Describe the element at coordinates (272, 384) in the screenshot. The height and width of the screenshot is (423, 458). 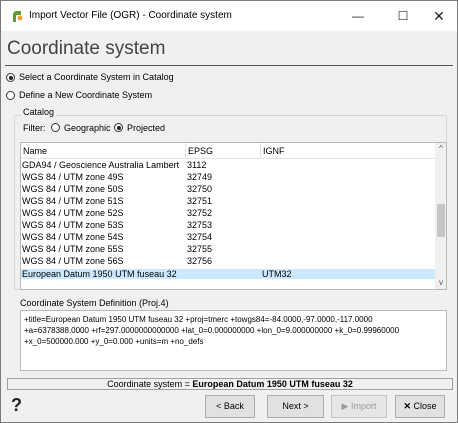
I see `status-value: European Datum 1950 UTM fuseau 32` at that location.